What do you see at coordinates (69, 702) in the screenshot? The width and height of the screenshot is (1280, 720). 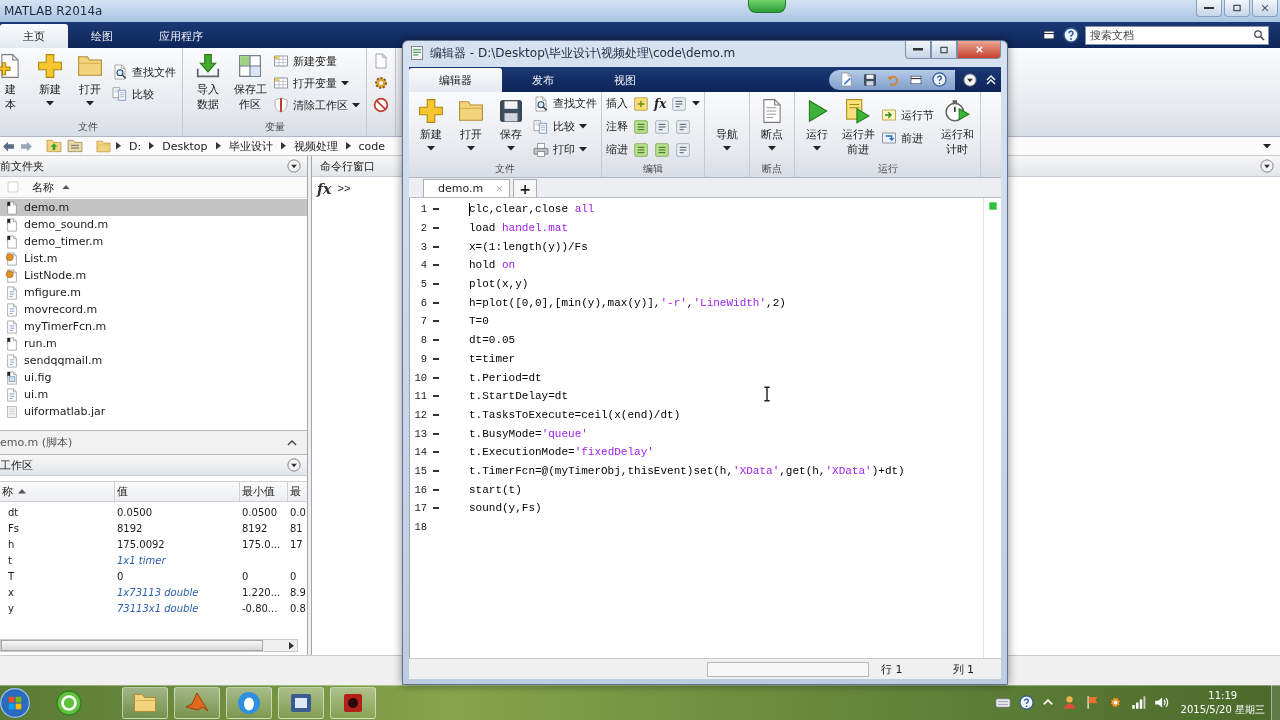 I see `ring-icon` at bounding box center [69, 702].